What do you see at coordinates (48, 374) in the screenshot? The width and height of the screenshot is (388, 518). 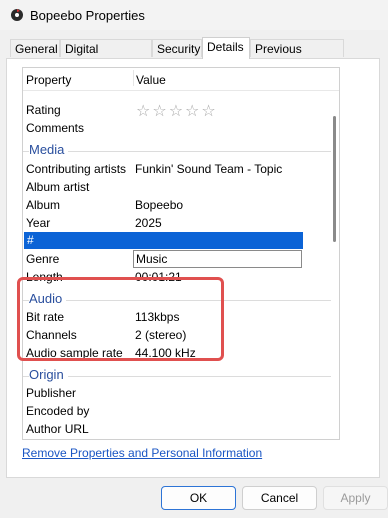 I see `group-label: Origin` at bounding box center [48, 374].